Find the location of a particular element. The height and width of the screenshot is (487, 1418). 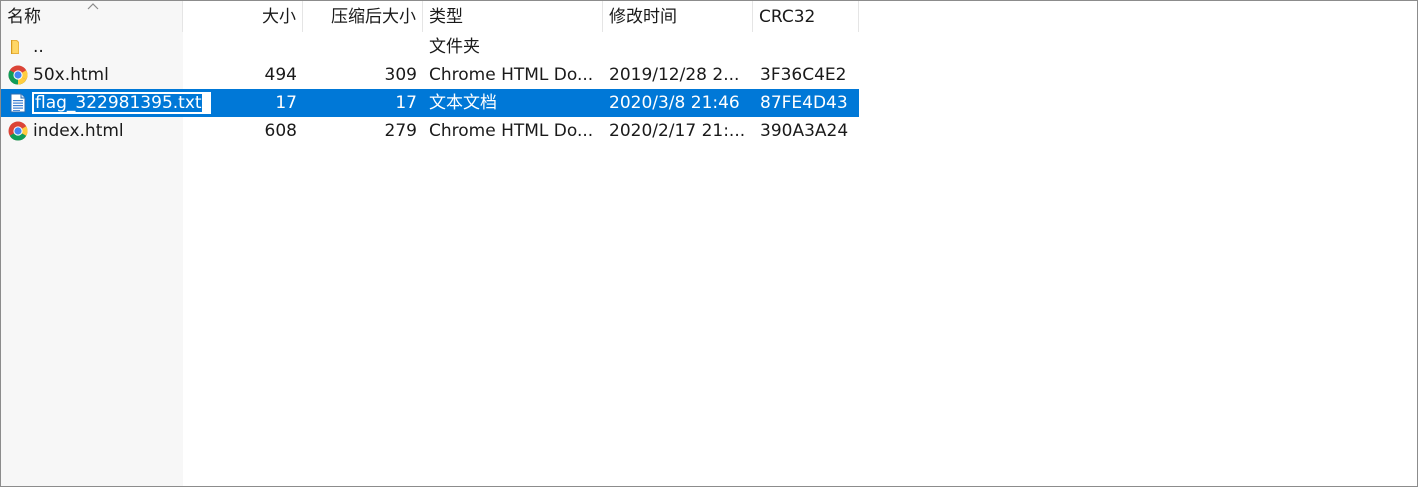

file-crc32: 87FE4D43 is located at coordinates (804, 103).